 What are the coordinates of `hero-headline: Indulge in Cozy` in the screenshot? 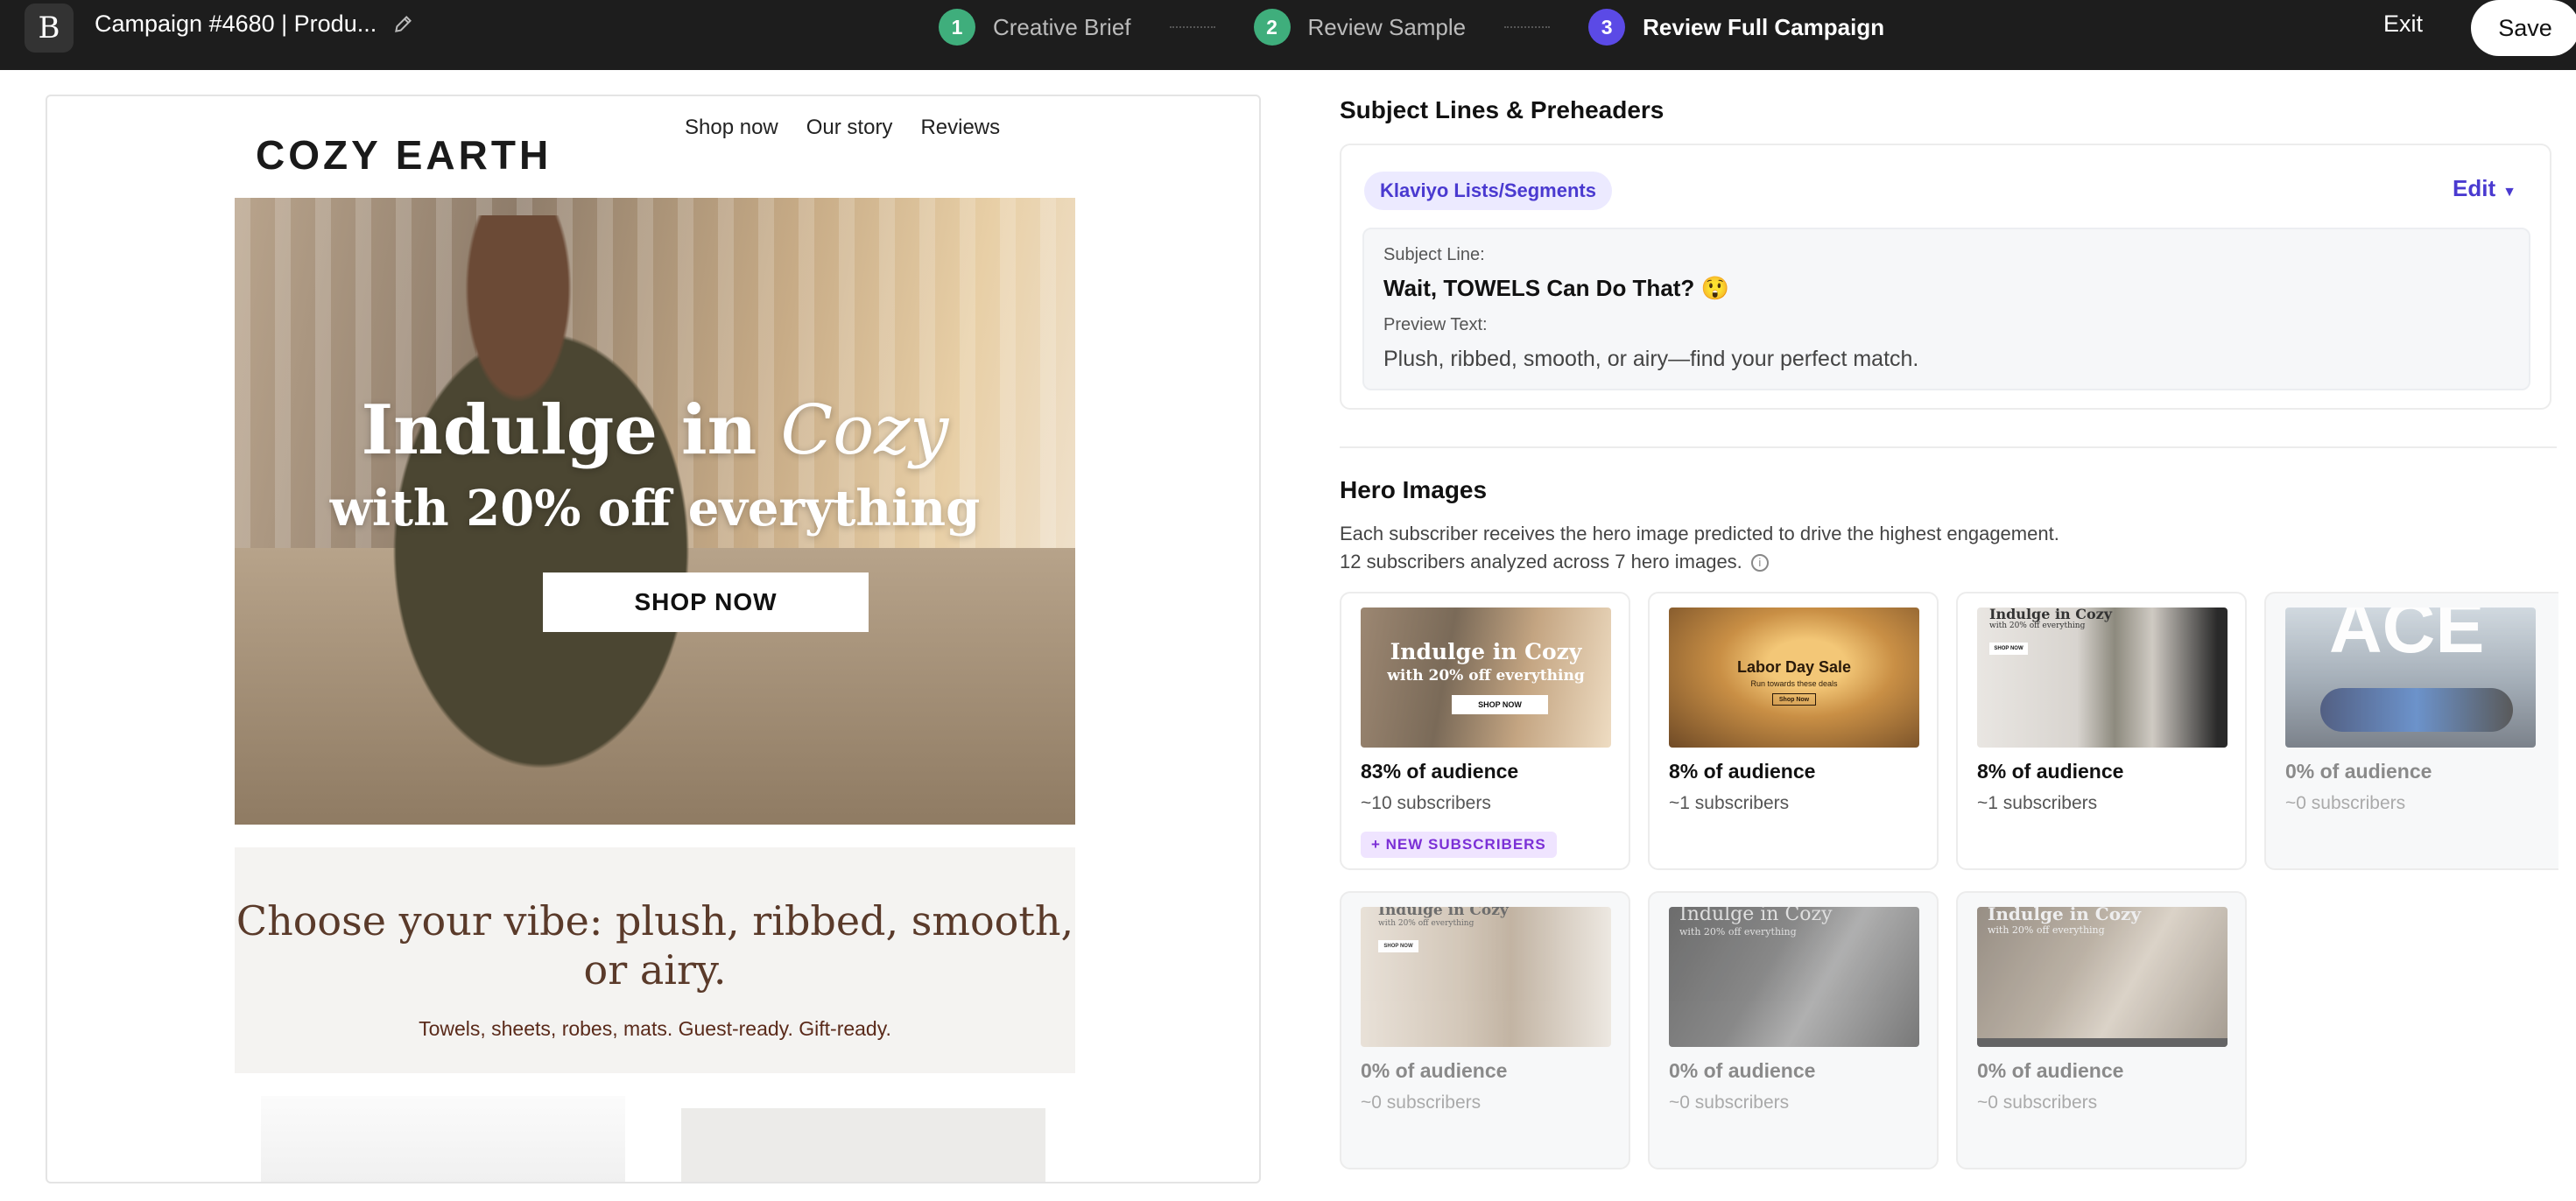 It's located at (655, 430).